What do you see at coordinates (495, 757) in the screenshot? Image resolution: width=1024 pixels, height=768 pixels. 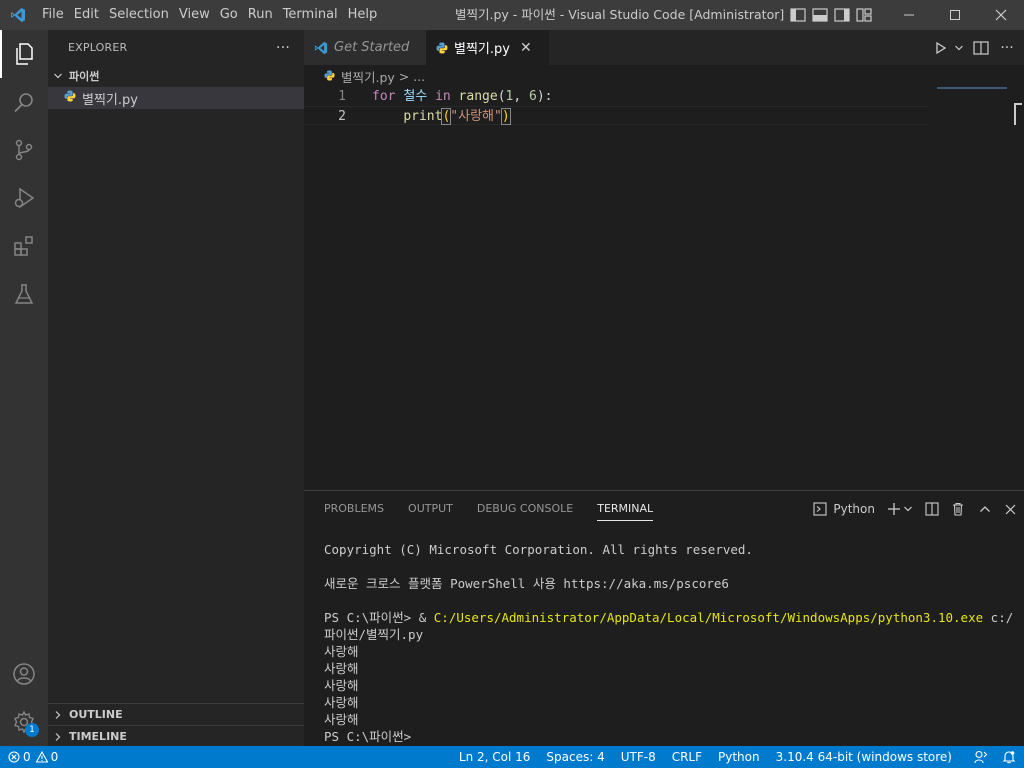 I see `cursor-position: Ln 2, Col 16` at bounding box center [495, 757].